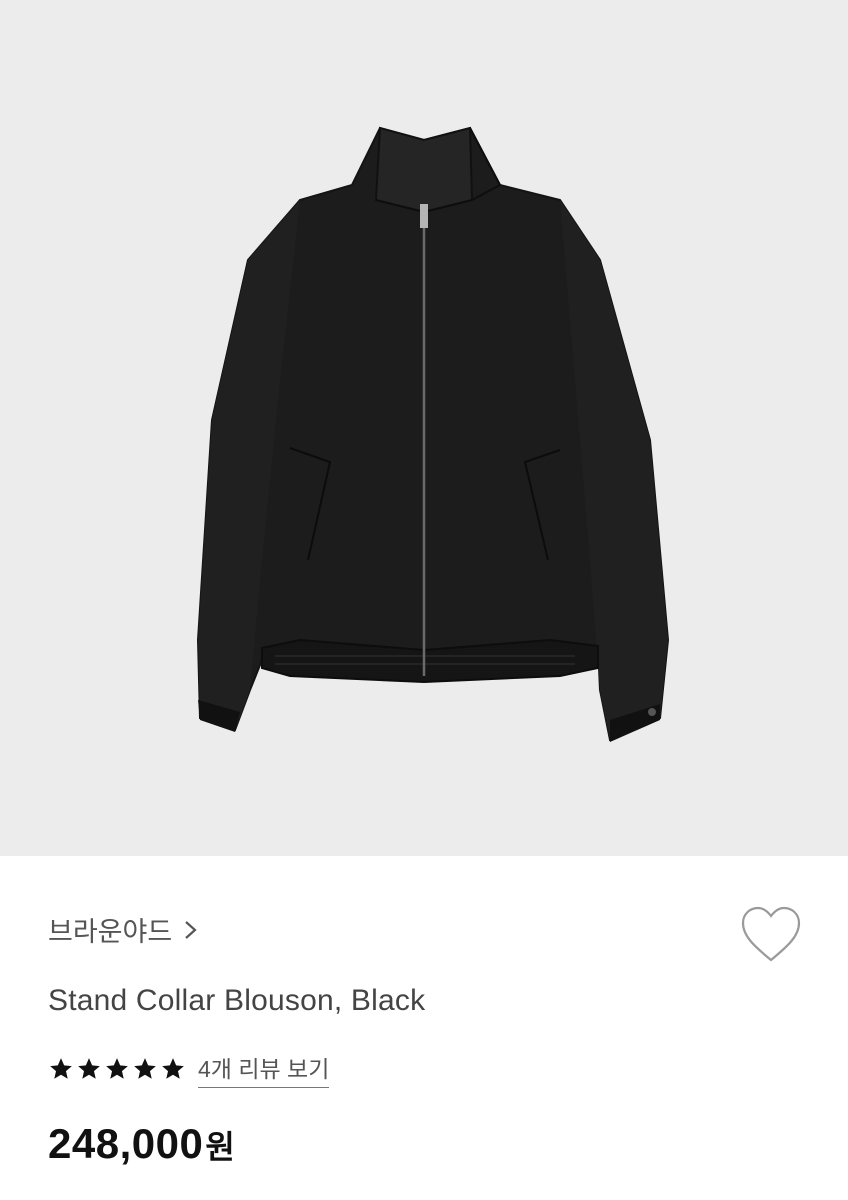 The width and height of the screenshot is (848, 1200). What do you see at coordinates (189, 1069) in the screenshot?
I see `rating-row: 4개 리뷰 보기` at bounding box center [189, 1069].